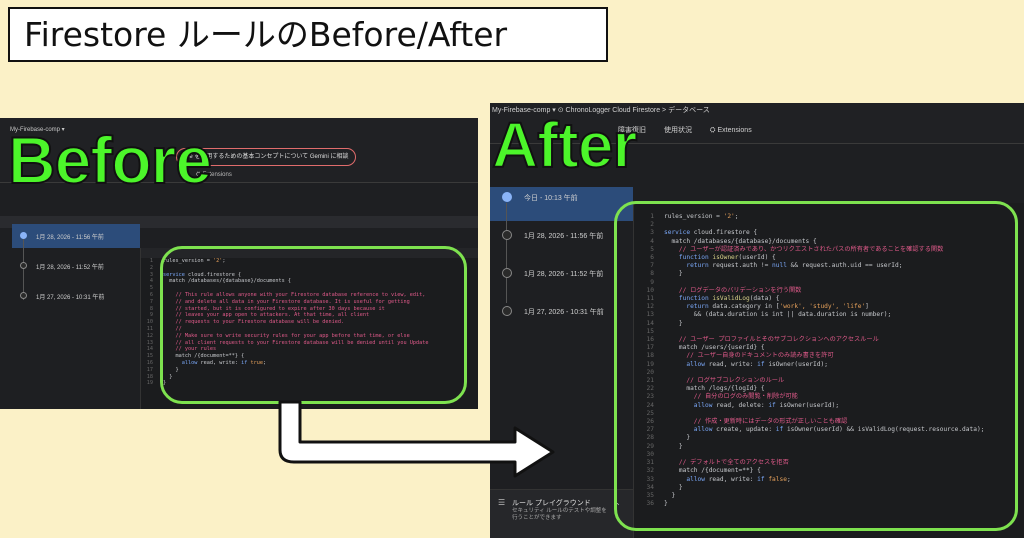  What do you see at coordinates (151, 274) in the screenshot?
I see `line-number: 3` at bounding box center [151, 274].